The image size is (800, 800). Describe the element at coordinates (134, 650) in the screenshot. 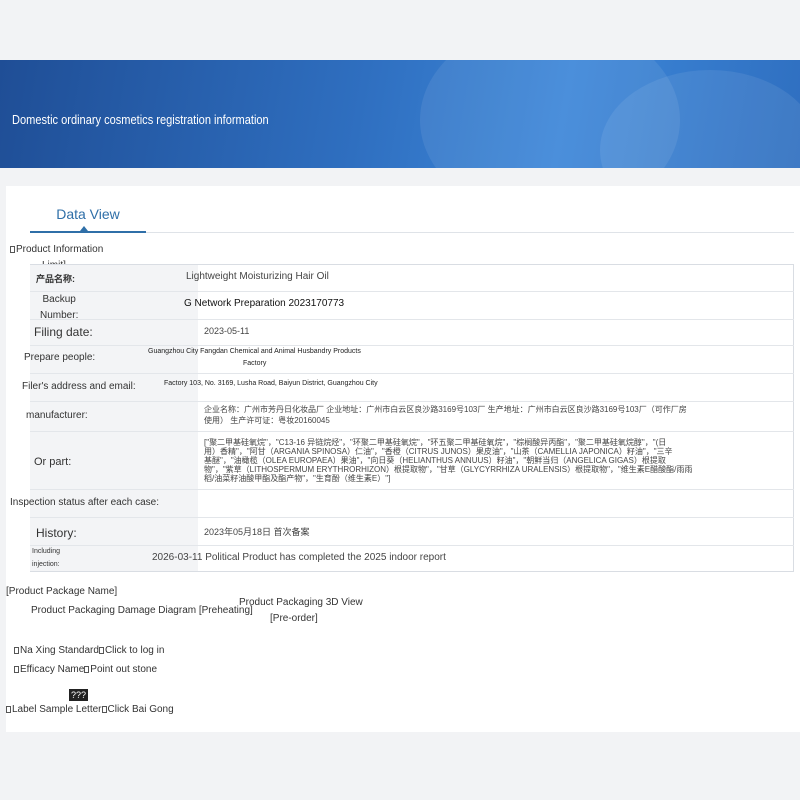

I see `click-to-log-in-label: Click to log in` at that location.